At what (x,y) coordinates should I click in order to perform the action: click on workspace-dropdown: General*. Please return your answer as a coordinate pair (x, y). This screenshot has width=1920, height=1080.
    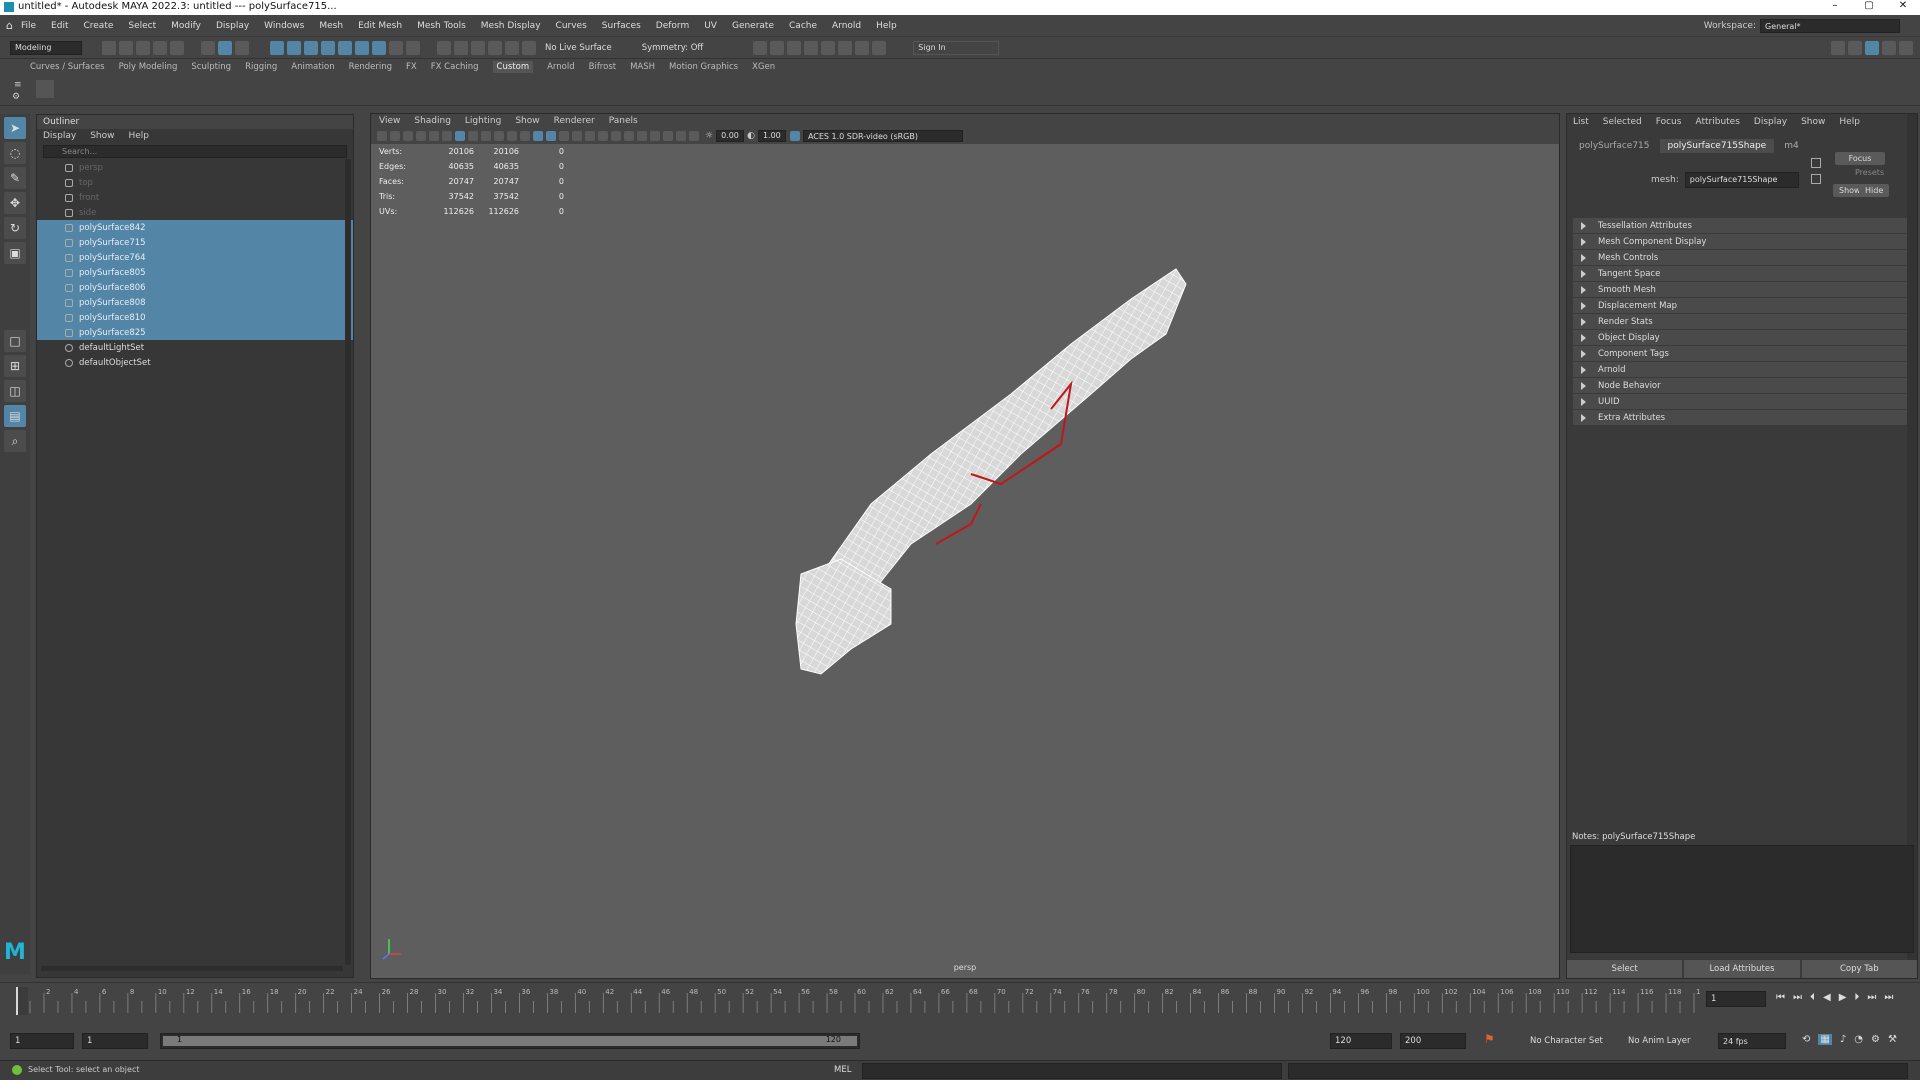
    Looking at the image, I should click on (1830, 26).